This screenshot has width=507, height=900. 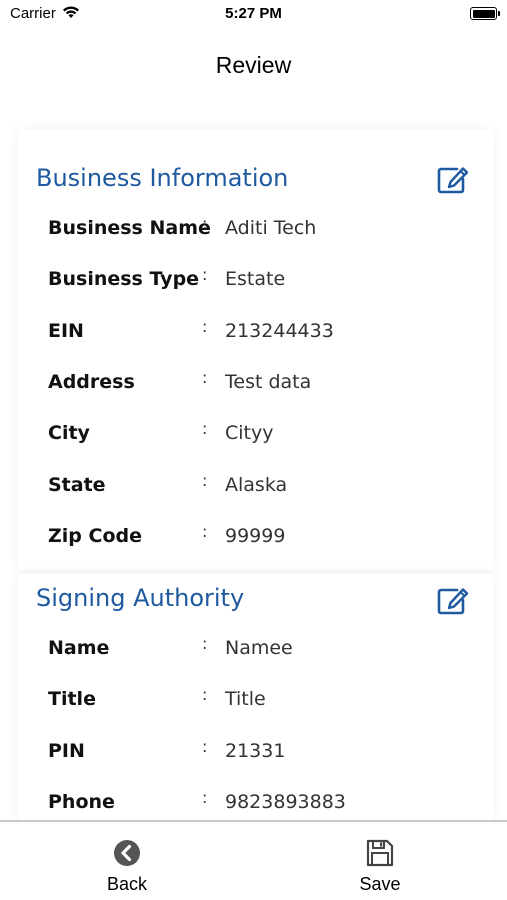 I want to click on field-label: Business Name, so click(x=129, y=228).